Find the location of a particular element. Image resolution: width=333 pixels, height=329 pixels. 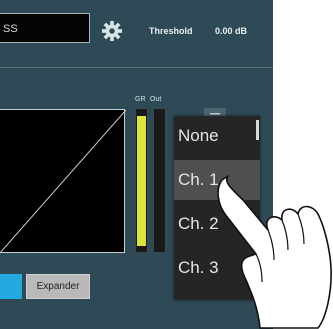

out-meter is located at coordinates (159, 180).